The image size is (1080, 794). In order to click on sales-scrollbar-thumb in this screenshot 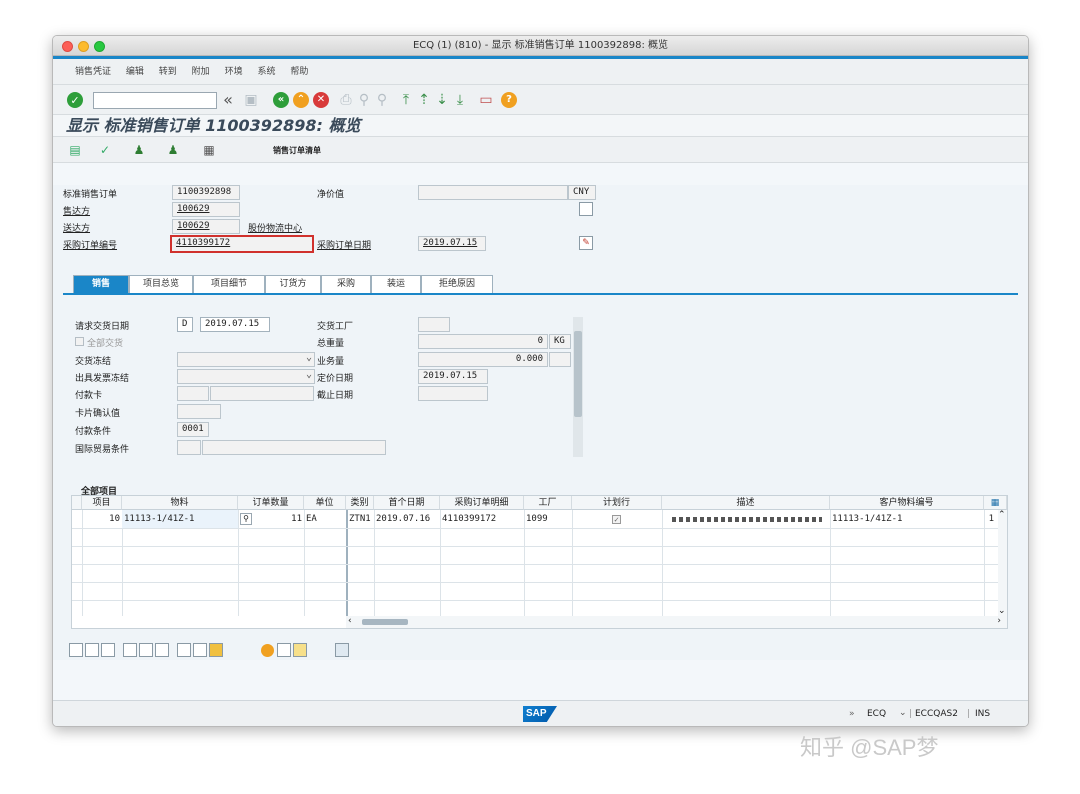, I will do `click(578, 374)`.